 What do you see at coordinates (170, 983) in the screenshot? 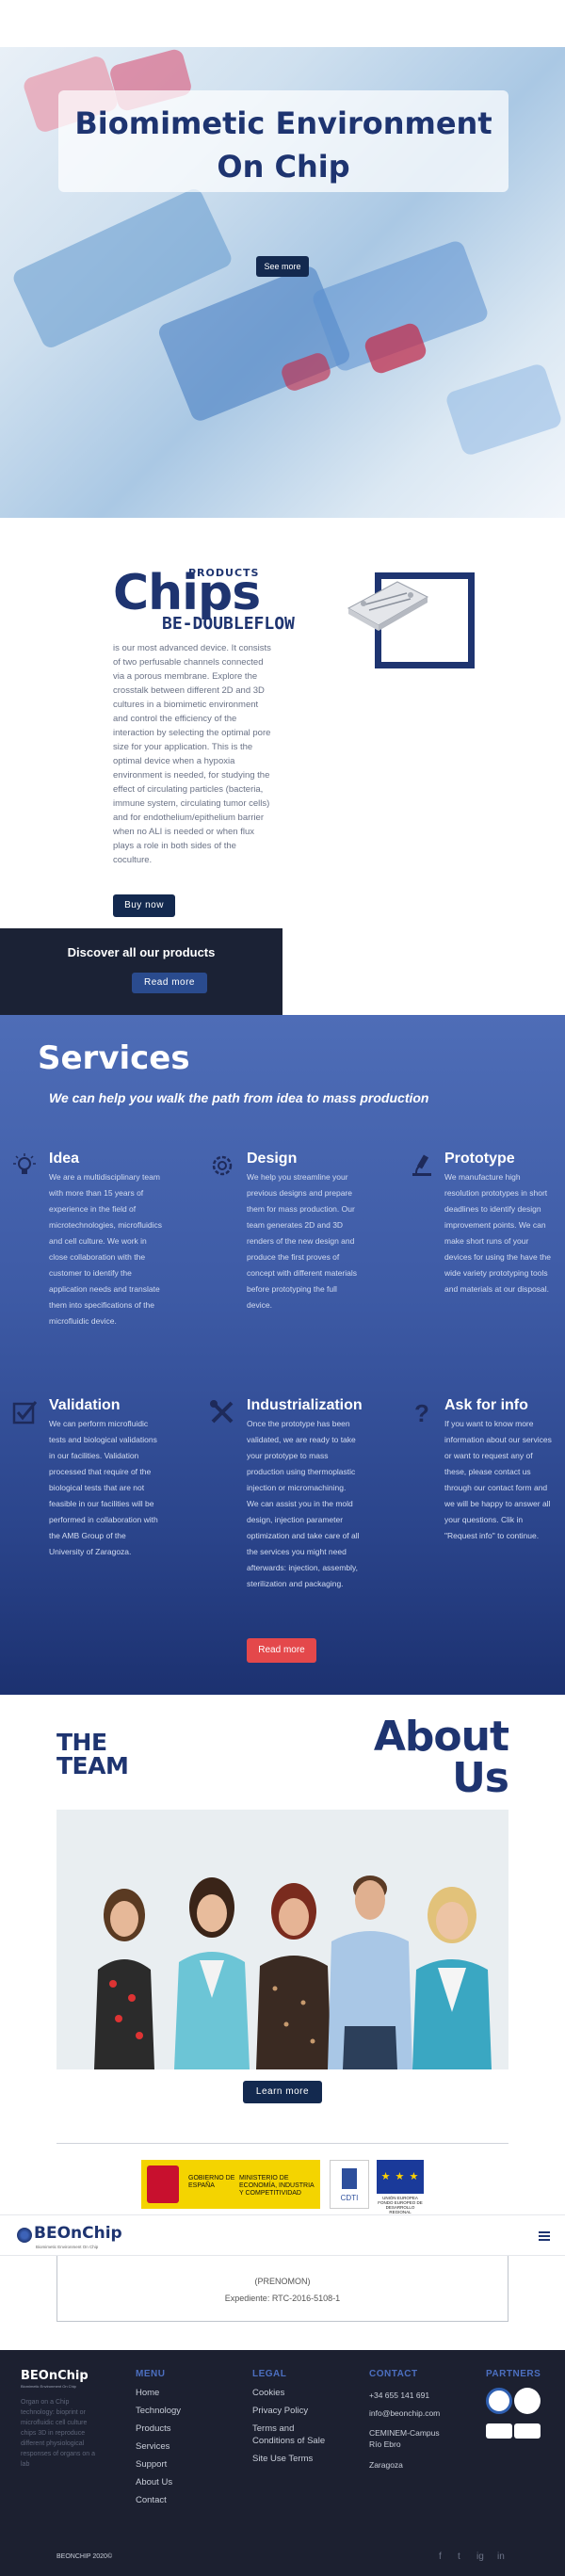
I see `discover-read-more-button: Read more` at bounding box center [170, 983].